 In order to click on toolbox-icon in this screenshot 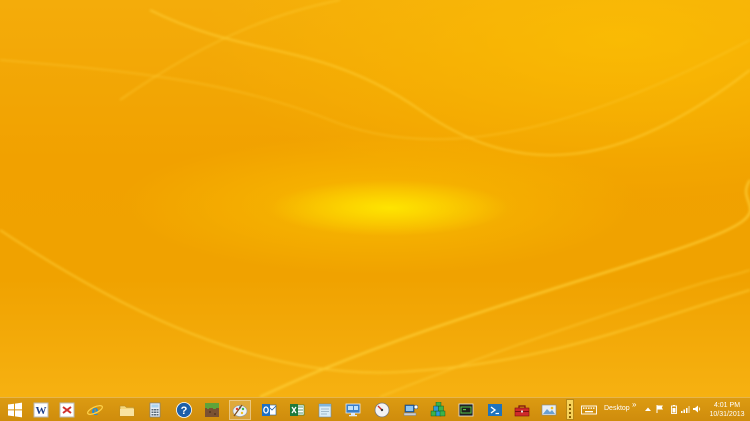, I will do `click(522, 411)`.